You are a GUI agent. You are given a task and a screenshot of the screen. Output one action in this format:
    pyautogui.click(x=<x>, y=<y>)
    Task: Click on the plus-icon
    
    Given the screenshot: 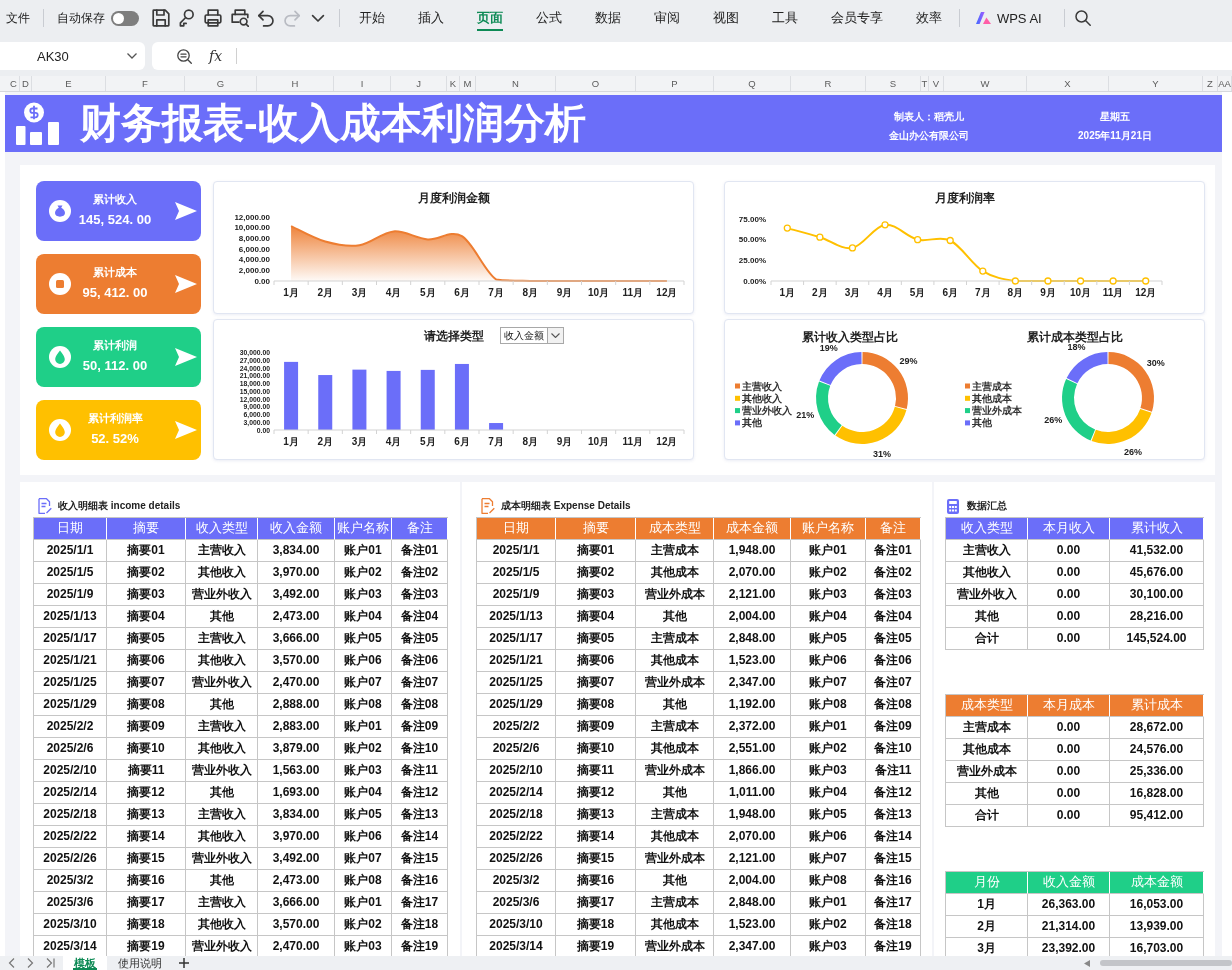 What is the action you would take?
    pyautogui.click(x=184, y=963)
    